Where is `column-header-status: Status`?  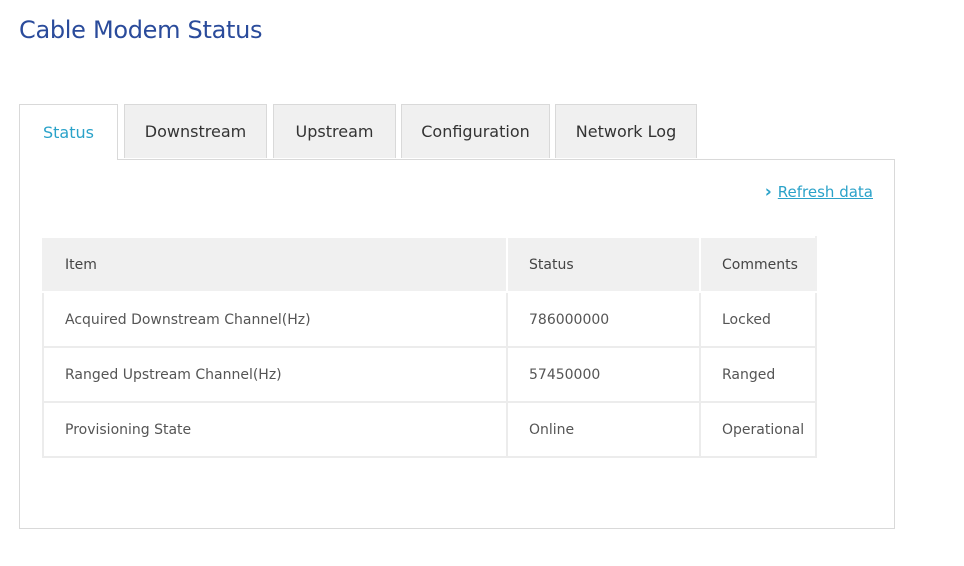
column-header-status: Status is located at coordinates (603, 264).